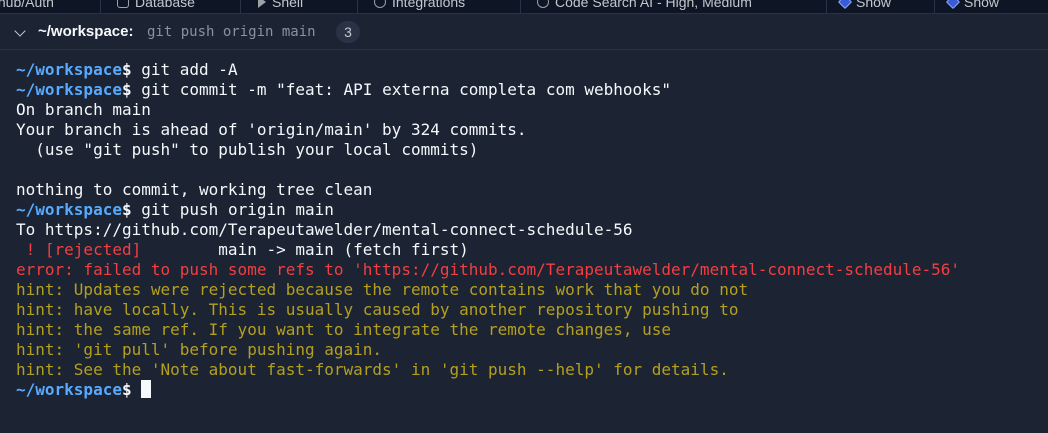  I want to click on command-count-badge: 3, so click(348, 32).